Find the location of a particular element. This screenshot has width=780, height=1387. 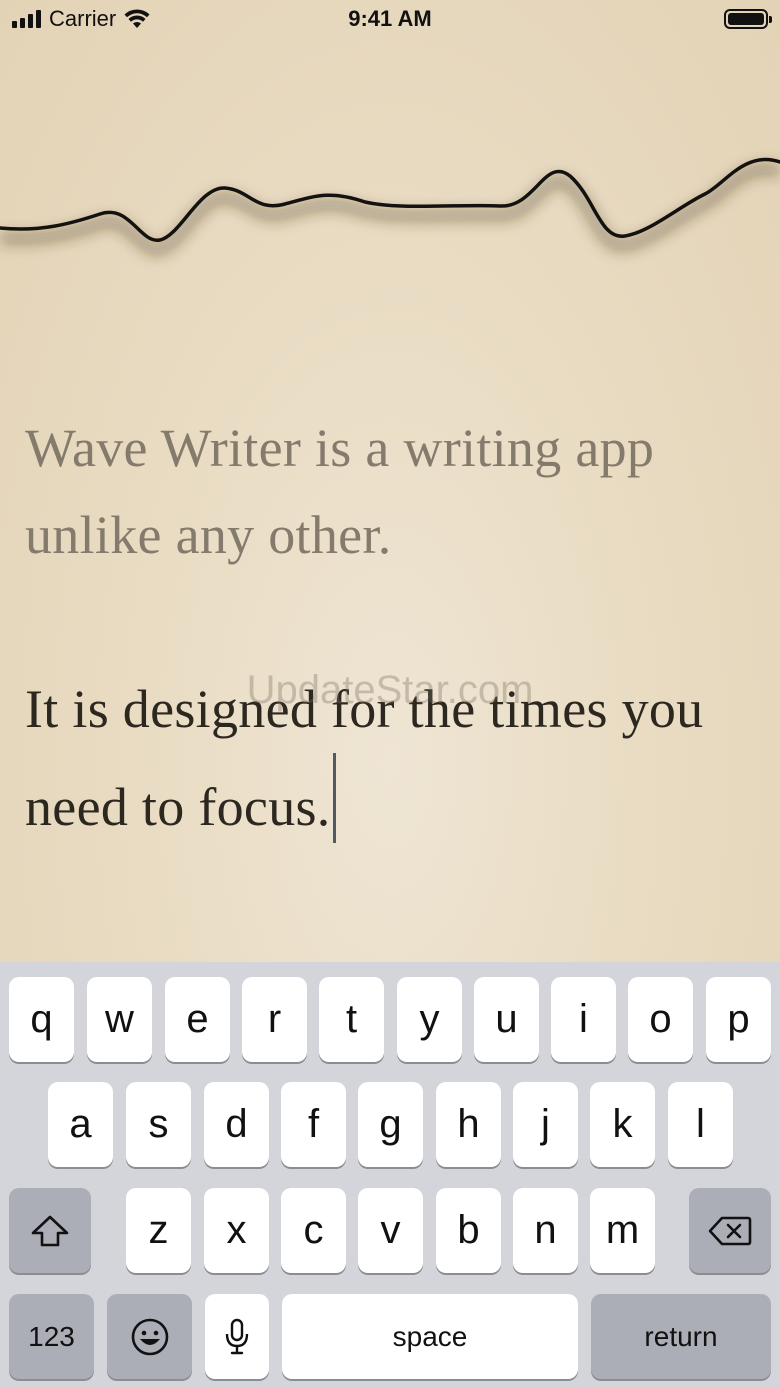

key-t: t is located at coordinates (351, 1019).